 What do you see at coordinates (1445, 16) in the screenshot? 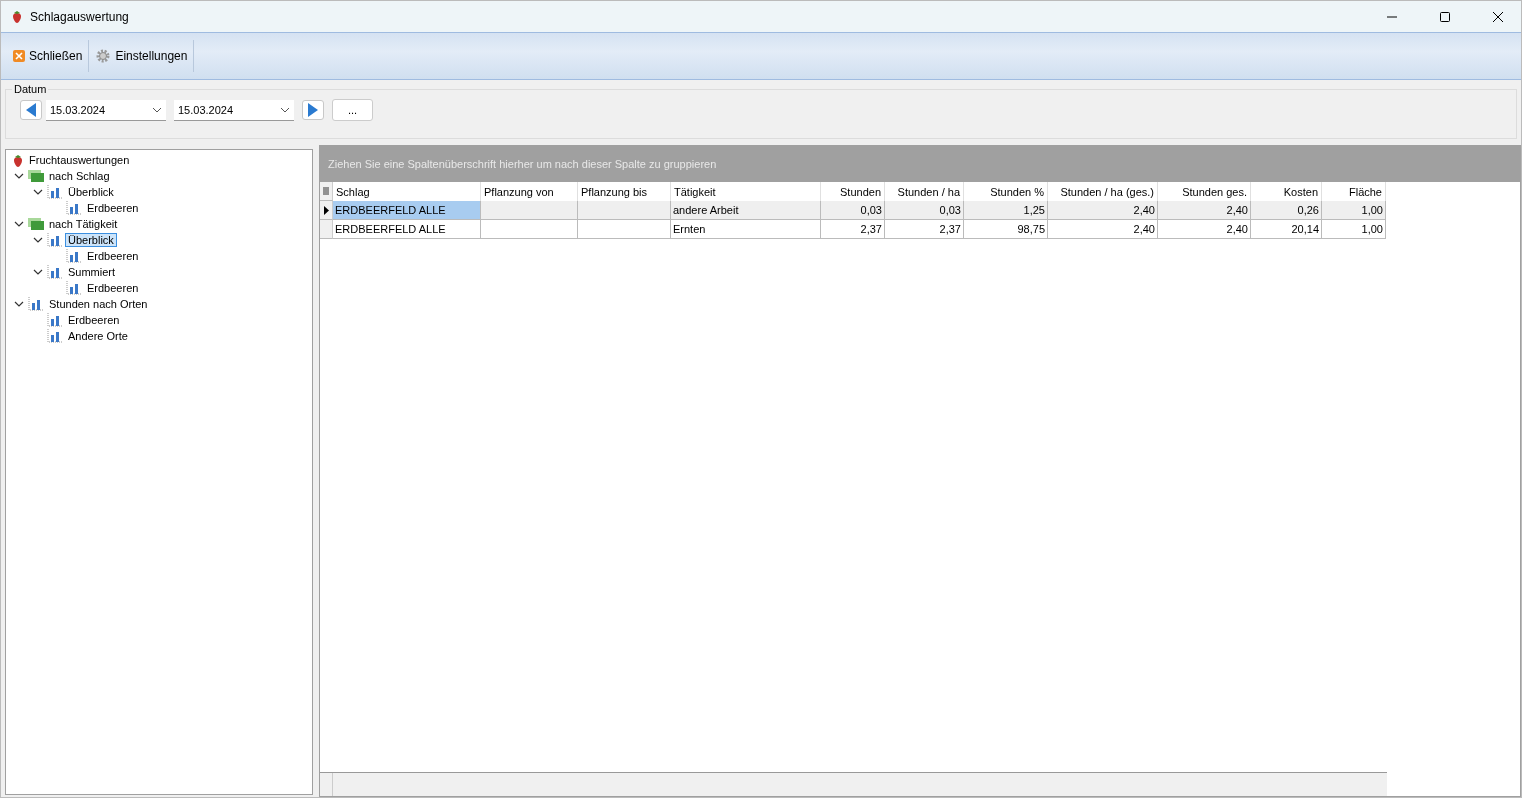
I see `maximize-icon` at bounding box center [1445, 16].